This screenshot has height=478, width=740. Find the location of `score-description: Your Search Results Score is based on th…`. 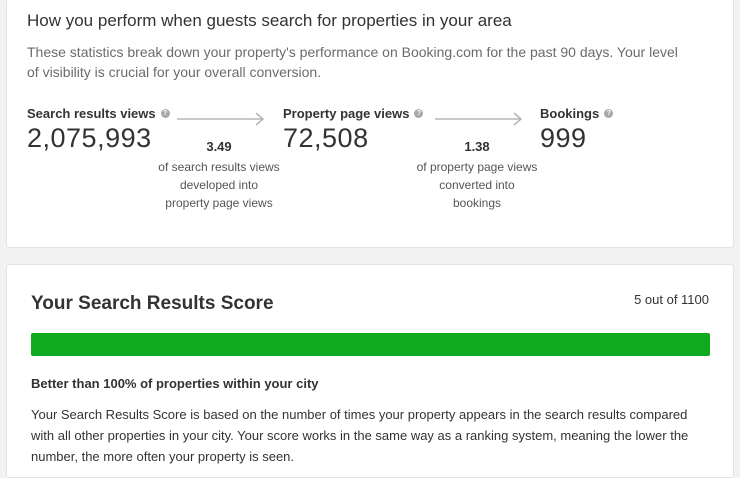

score-description: Your Search Results Score is based on th… is located at coordinates (360, 435).